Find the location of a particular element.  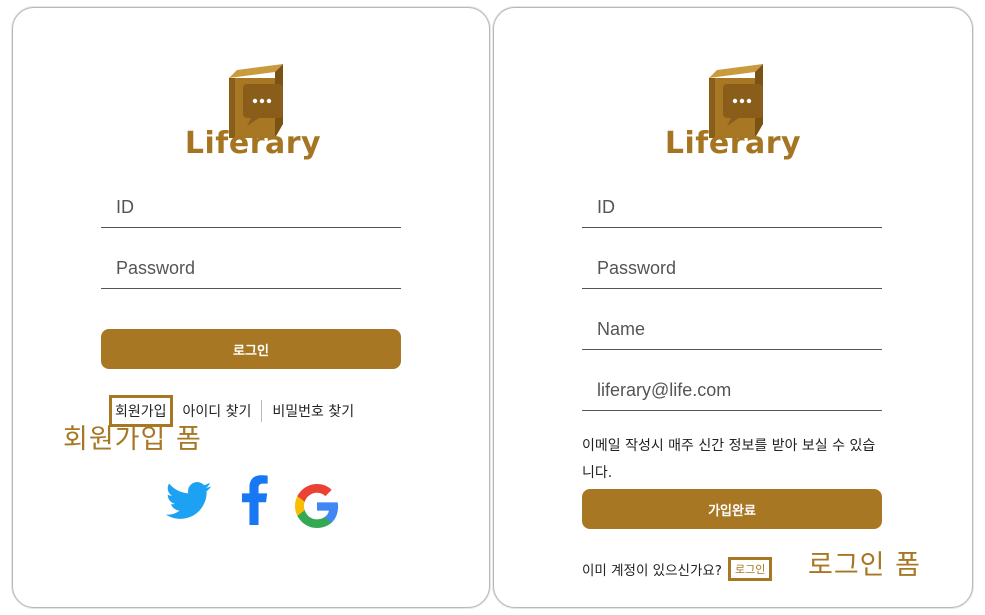

signup-submit-button: 가입완료 is located at coordinates (732, 509).